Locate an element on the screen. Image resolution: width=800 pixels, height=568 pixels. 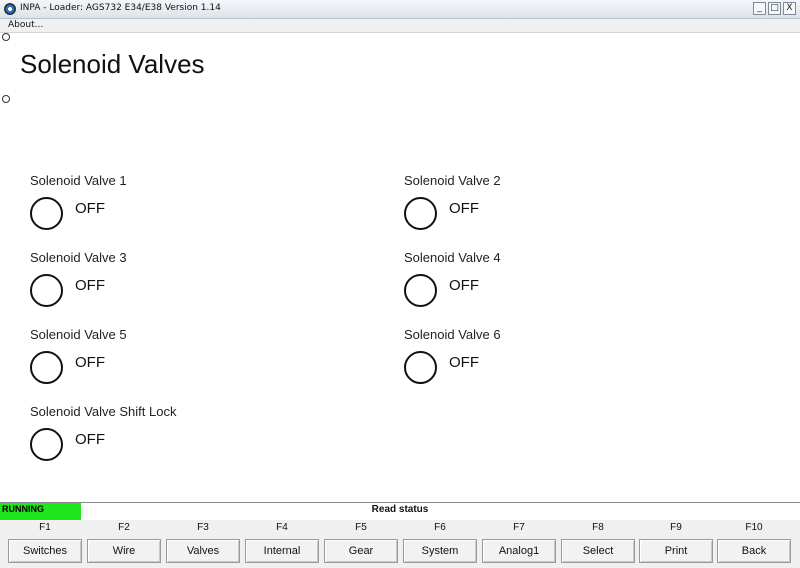
bmw-logo-icon is located at coordinates (10, 9).